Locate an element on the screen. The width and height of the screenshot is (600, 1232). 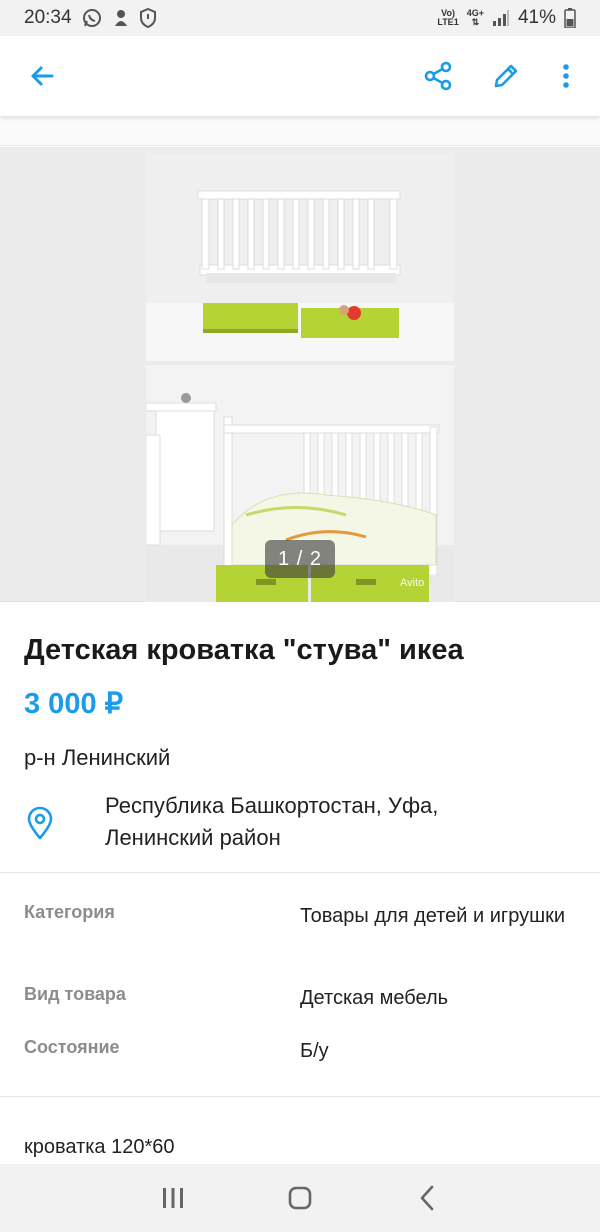
system-nav-bar is located at coordinates (300, 1198).